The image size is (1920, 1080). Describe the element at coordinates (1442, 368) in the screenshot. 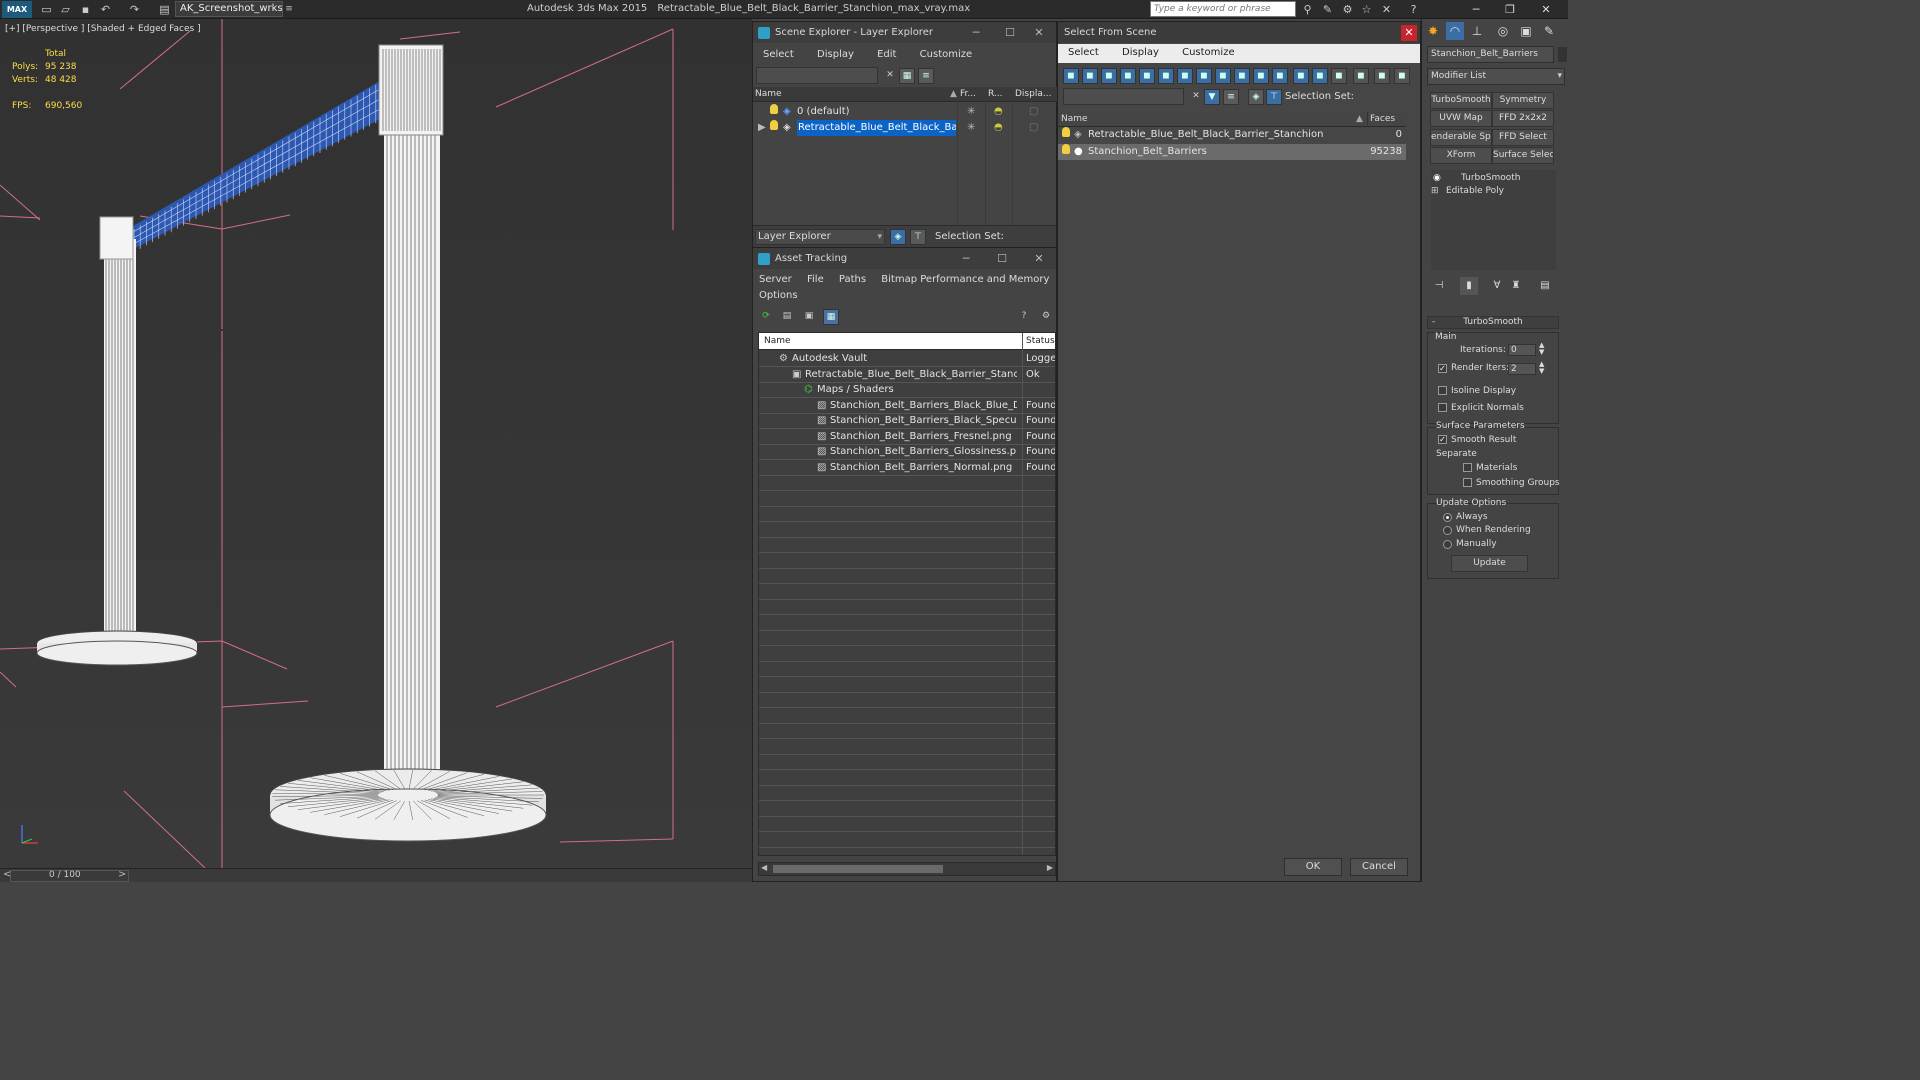

I see `render-iters-checkbox: ✓` at that location.